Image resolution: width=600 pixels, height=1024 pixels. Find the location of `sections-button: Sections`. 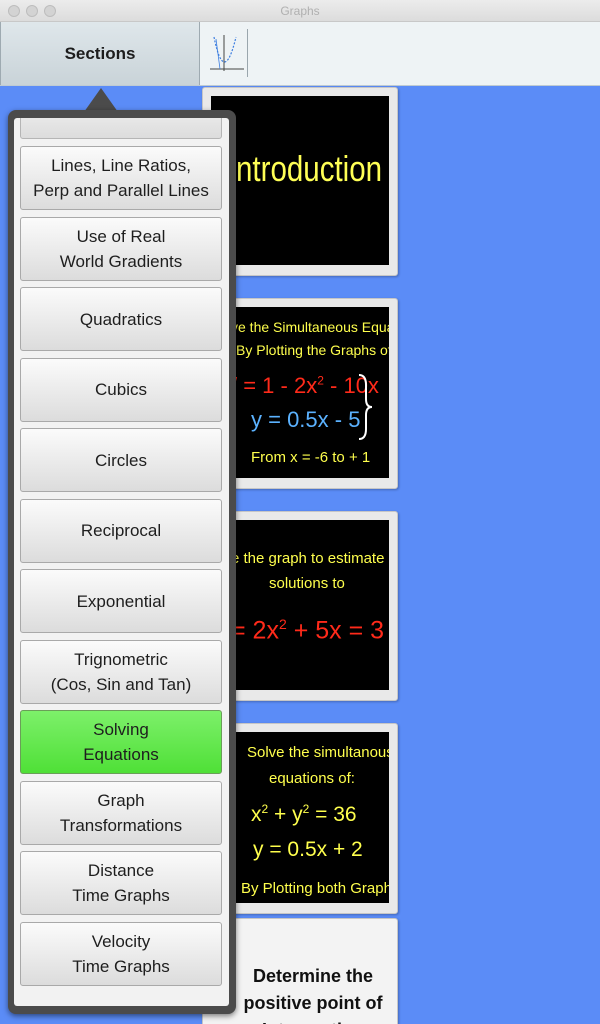

sections-button: Sections is located at coordinates (100, 53).